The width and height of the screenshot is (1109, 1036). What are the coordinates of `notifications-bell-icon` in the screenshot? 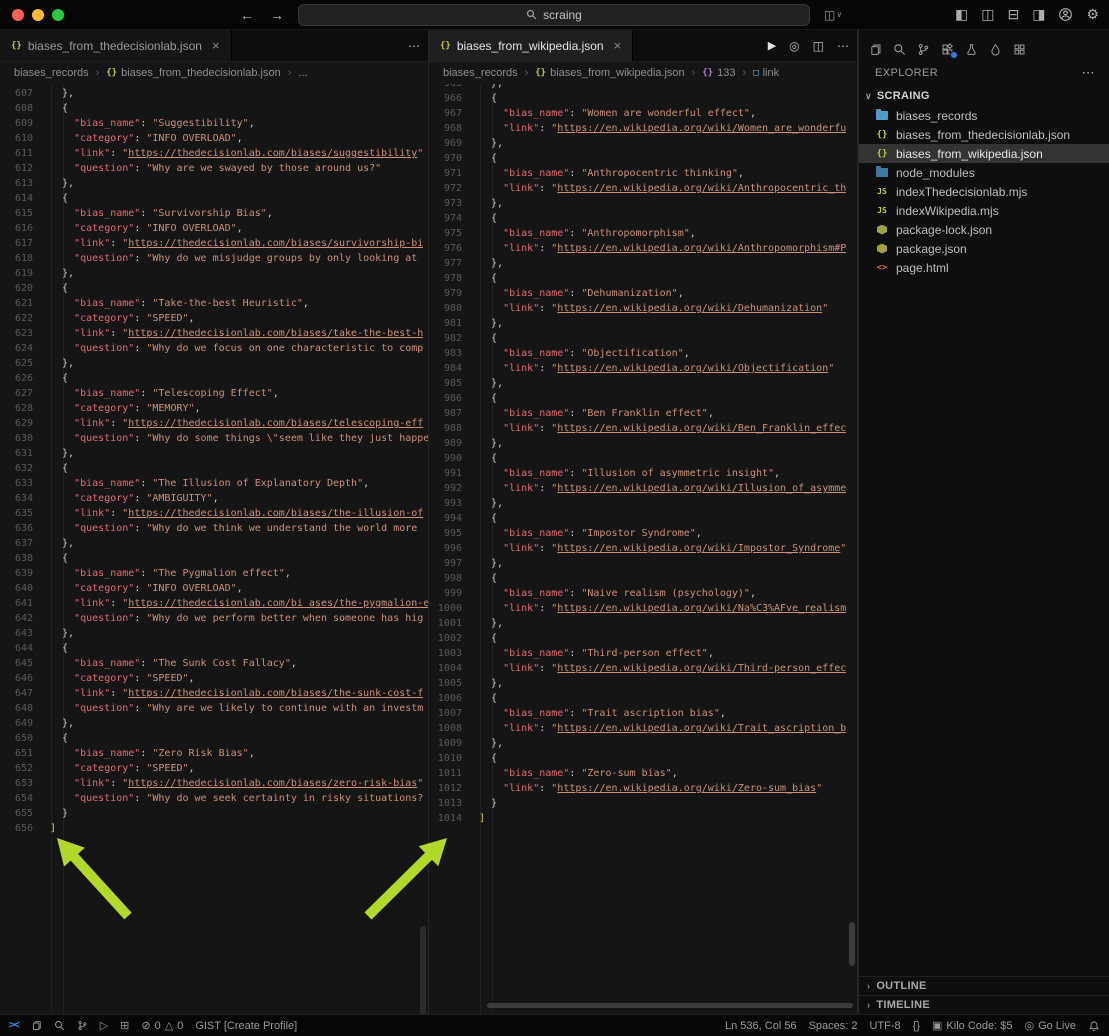 It's located at (1094, 1026).